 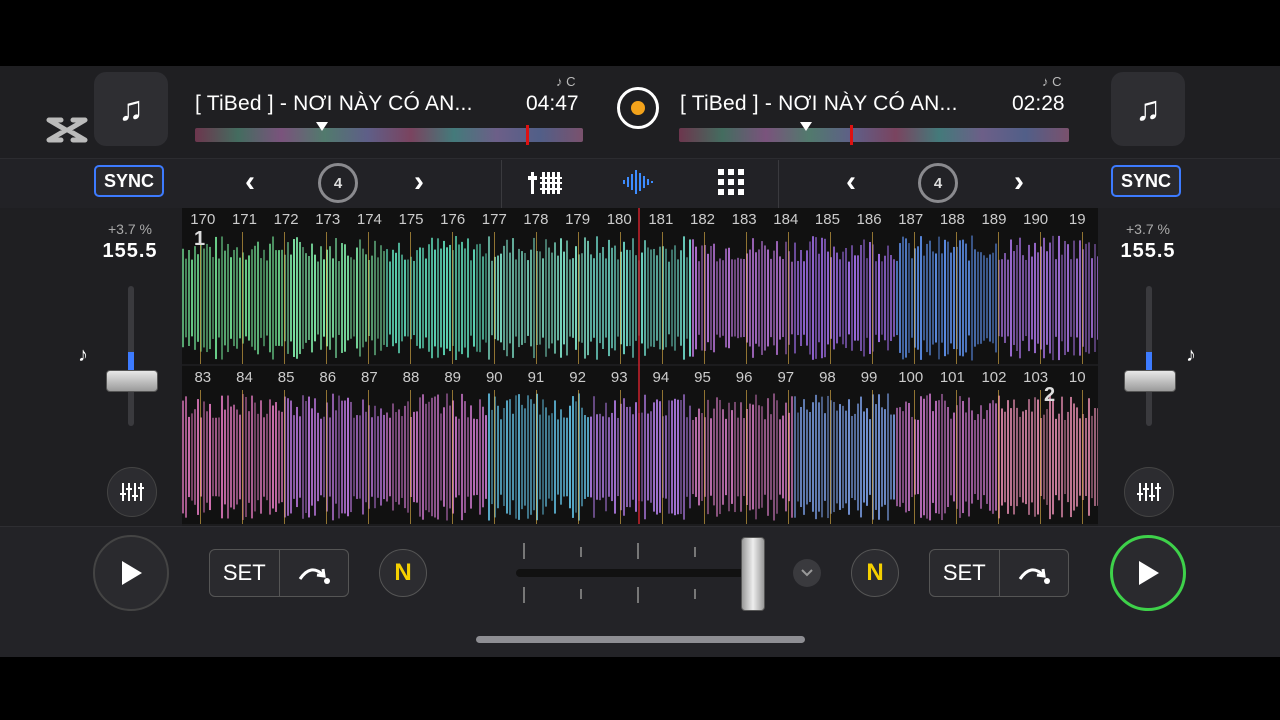 I want to click on beat-number: 189, so click(x=994, y=219).